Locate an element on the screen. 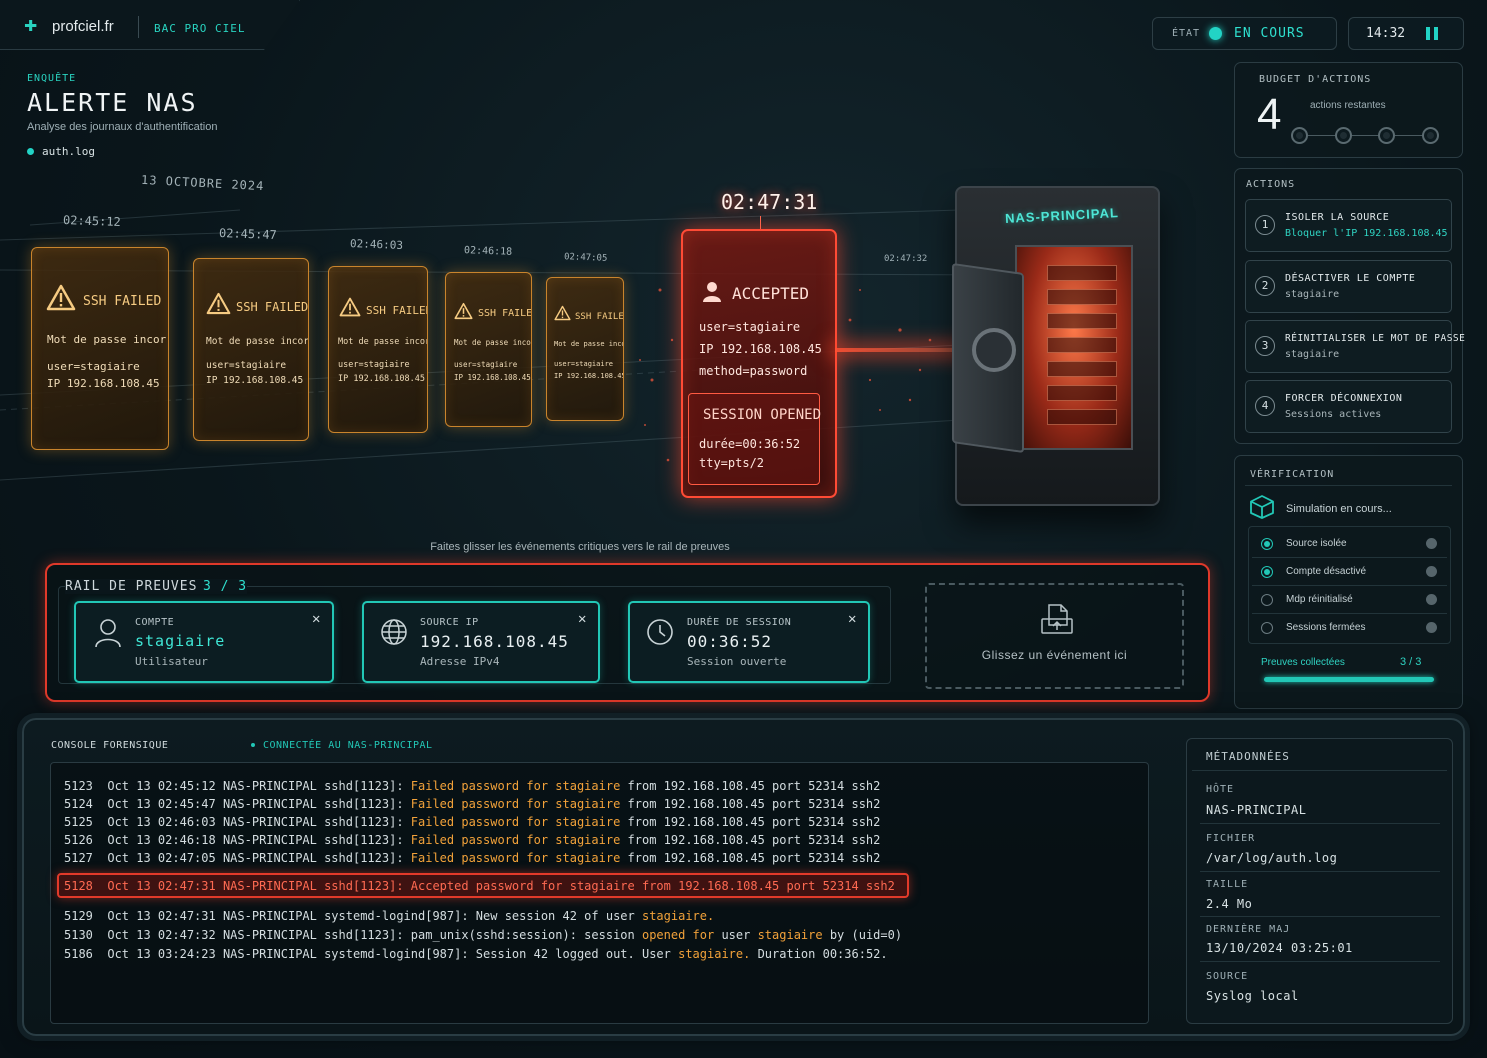 The height and width of the screenshot is (1058, 1487). beam-time: 02:47:32 is located at coordinates (906, 259).